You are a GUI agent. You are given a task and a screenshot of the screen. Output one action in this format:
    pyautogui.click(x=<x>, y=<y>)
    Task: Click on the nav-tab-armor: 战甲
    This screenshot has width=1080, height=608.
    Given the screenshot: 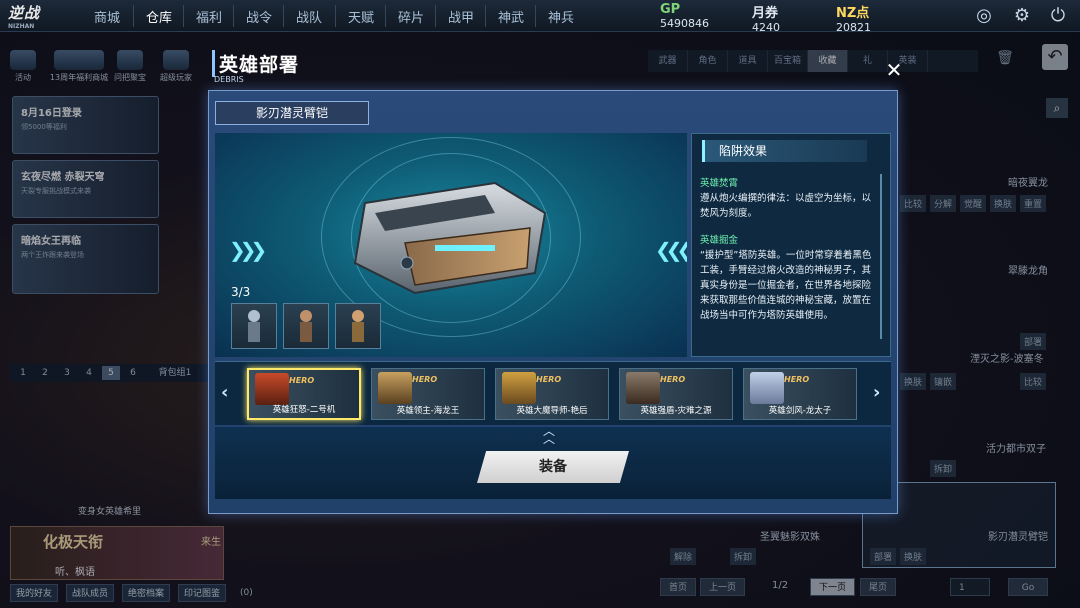 What is the action you would take?
    pyautogui.click(x=461, y=16)
    